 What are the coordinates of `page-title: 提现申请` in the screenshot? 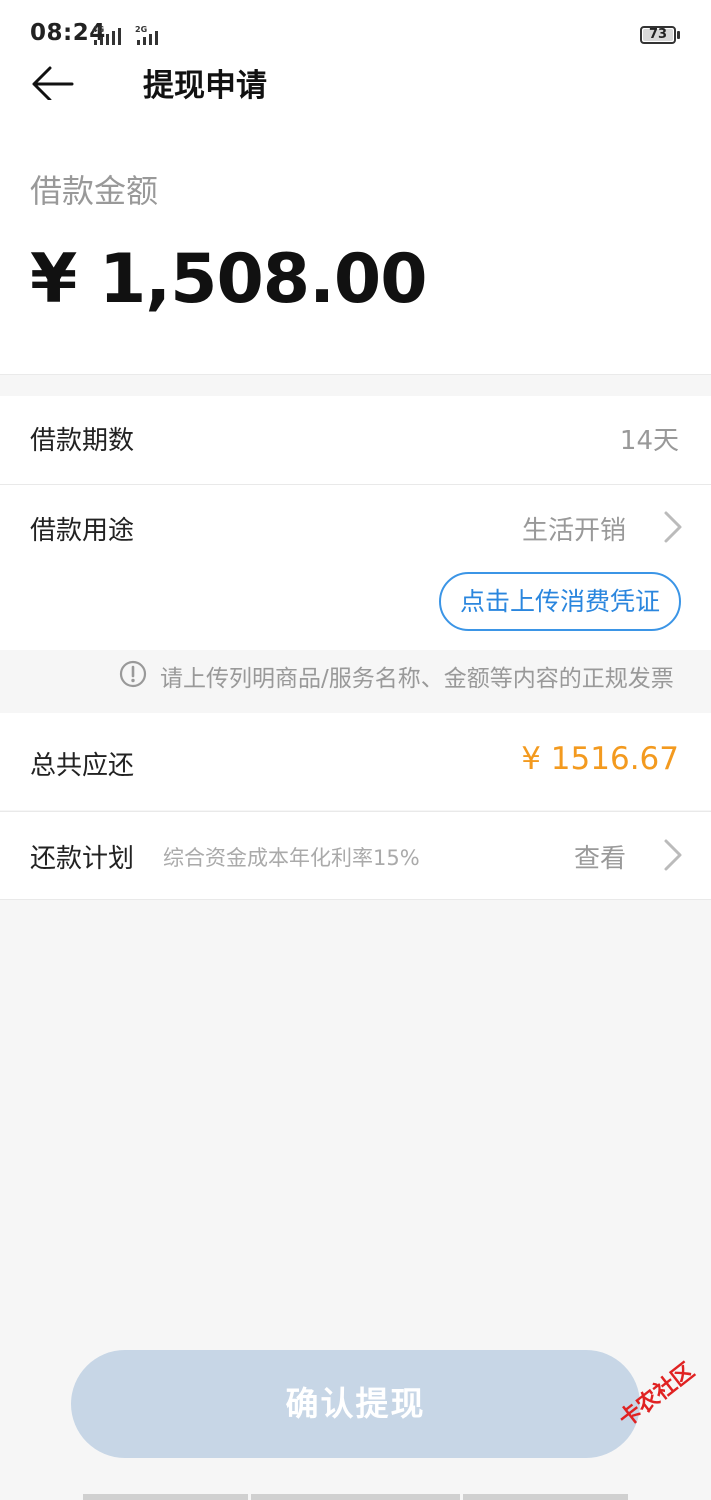 It's located at (205, 86).